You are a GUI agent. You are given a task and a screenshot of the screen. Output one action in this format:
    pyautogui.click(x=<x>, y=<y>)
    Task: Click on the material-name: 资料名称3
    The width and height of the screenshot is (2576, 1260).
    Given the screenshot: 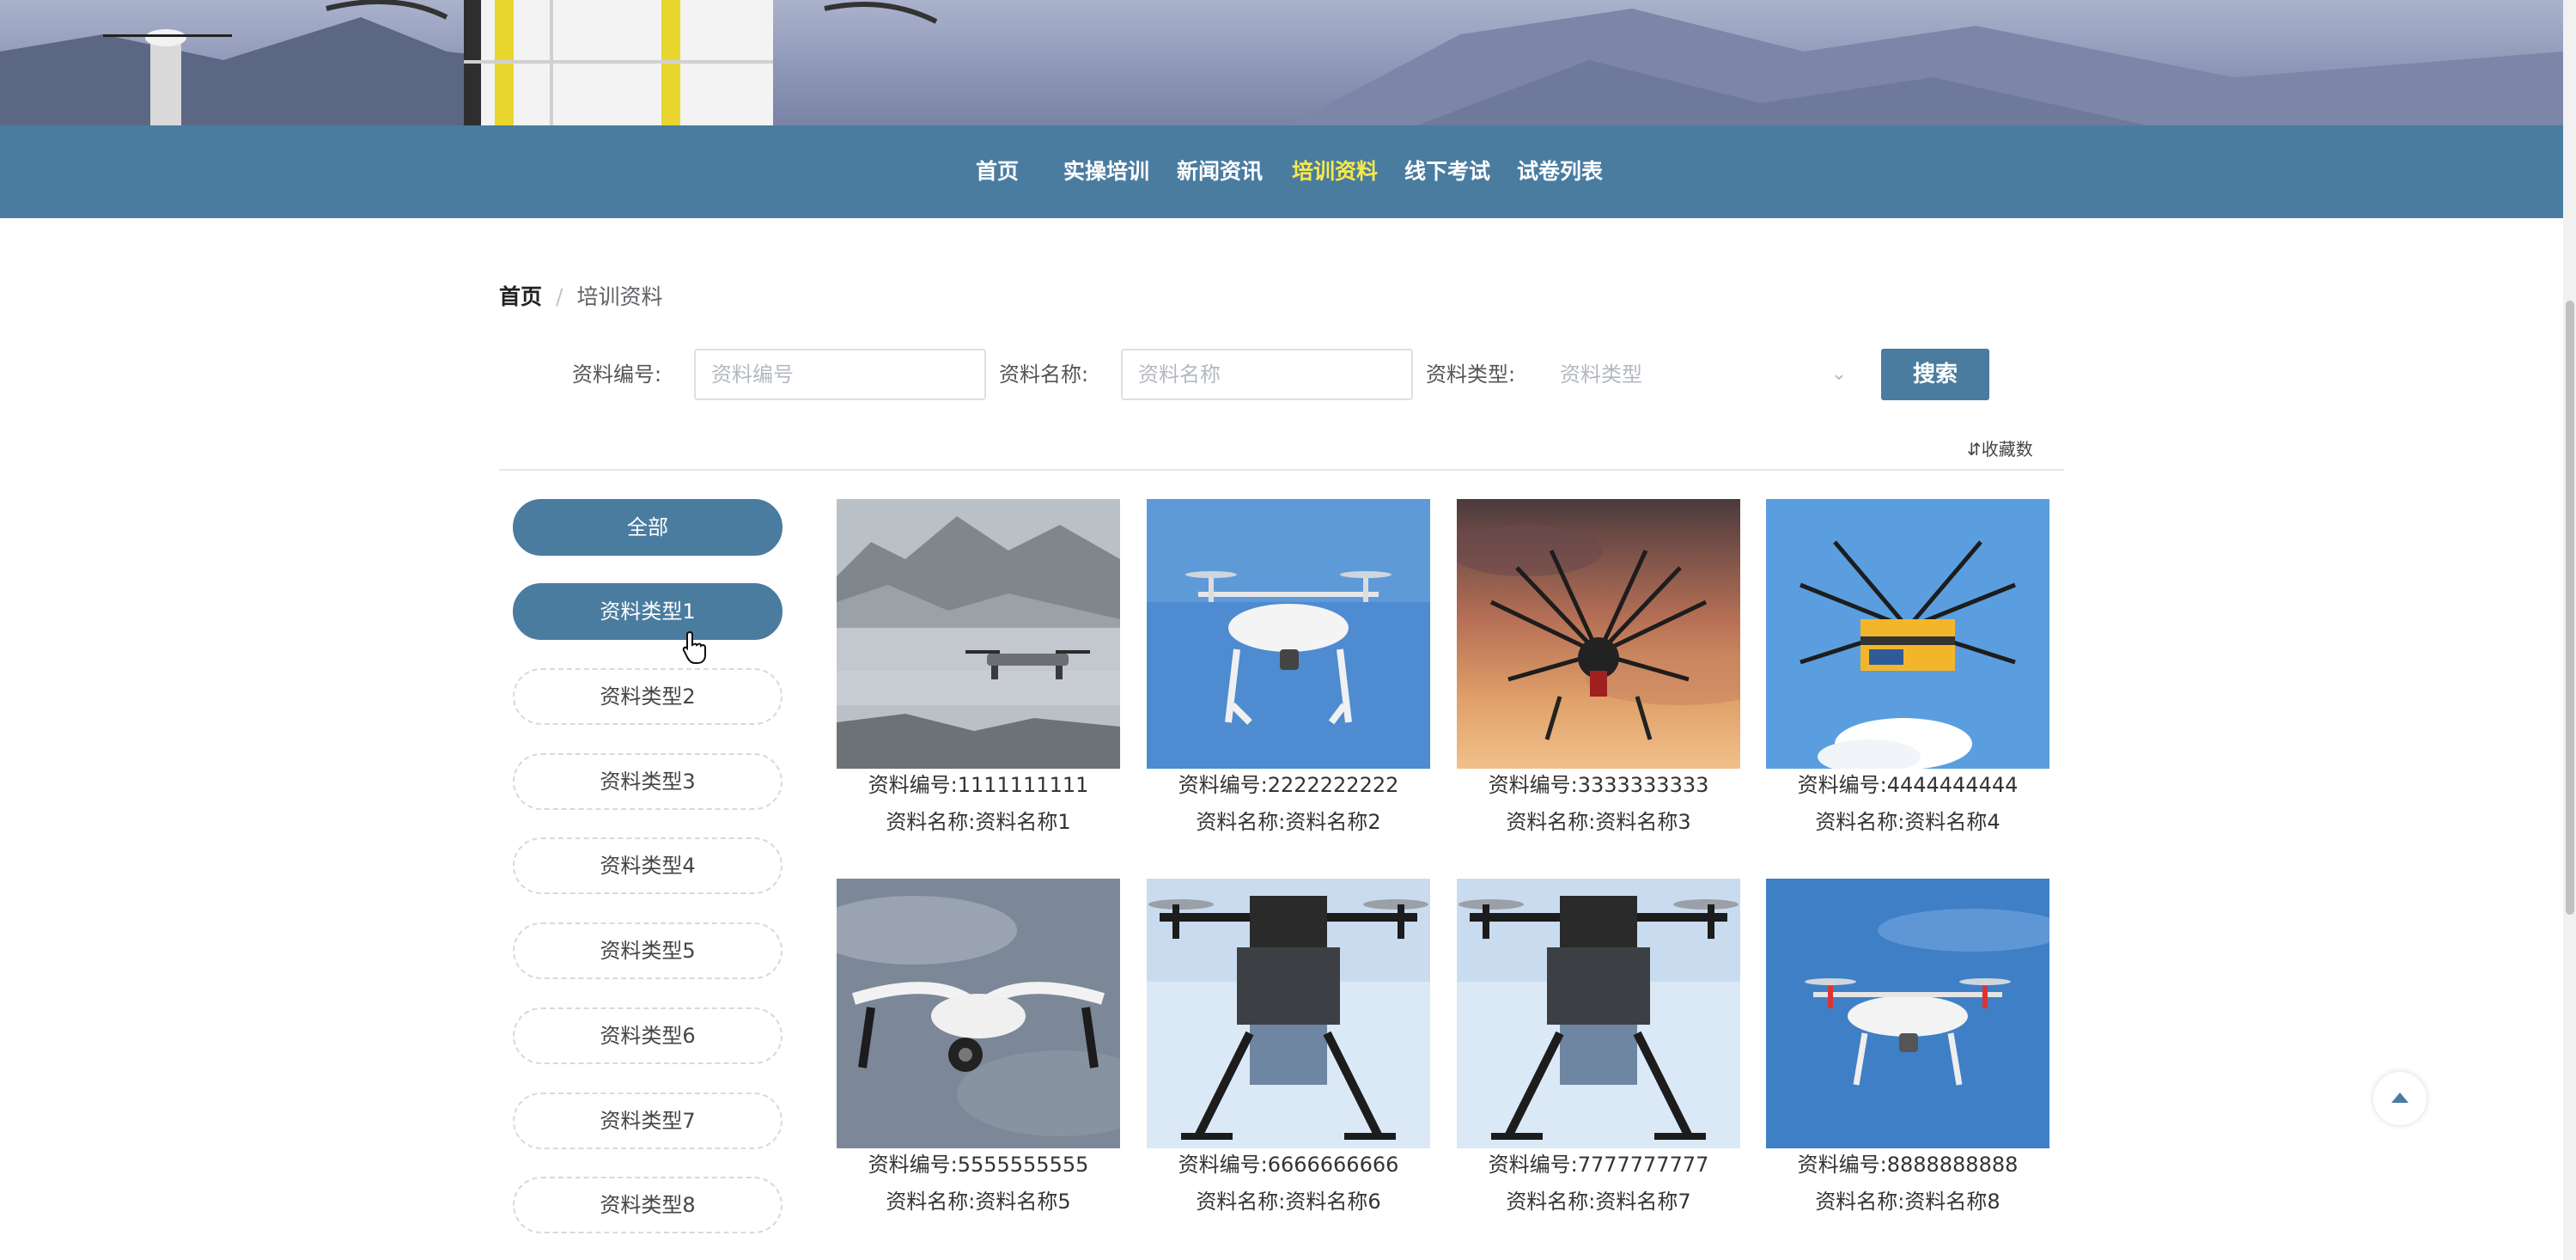 What is the action you would take?
    pyautogui.click(x=1643, y=822)
    